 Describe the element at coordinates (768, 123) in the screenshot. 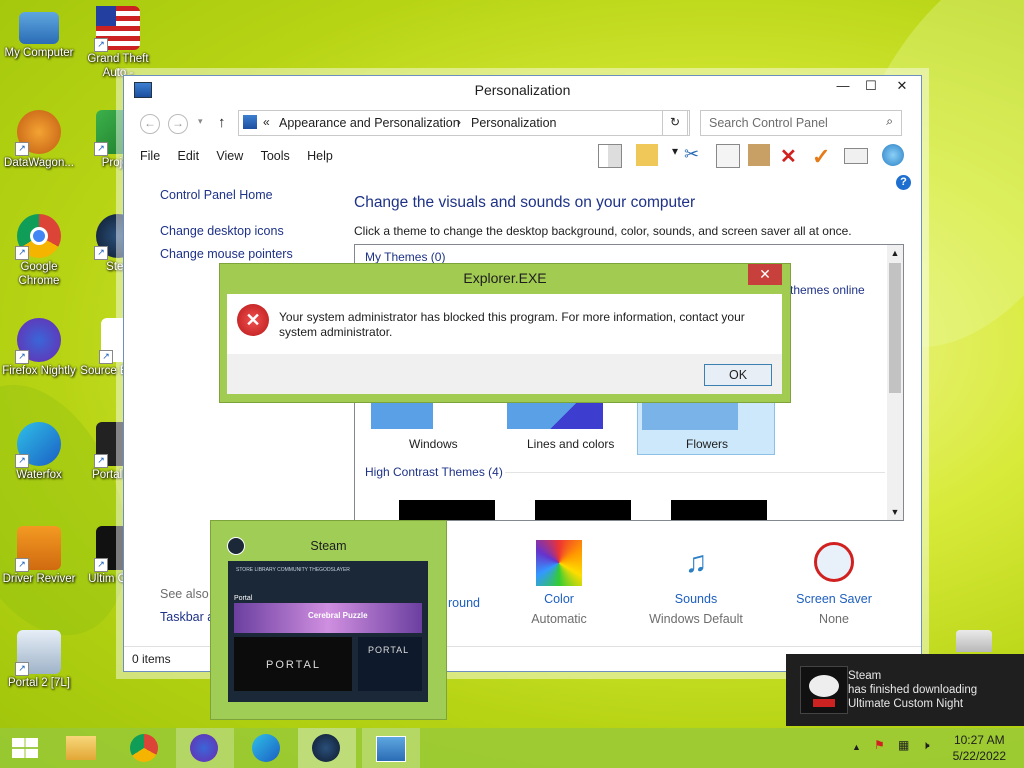

I see `search-input: Search Control Panel` at that location.